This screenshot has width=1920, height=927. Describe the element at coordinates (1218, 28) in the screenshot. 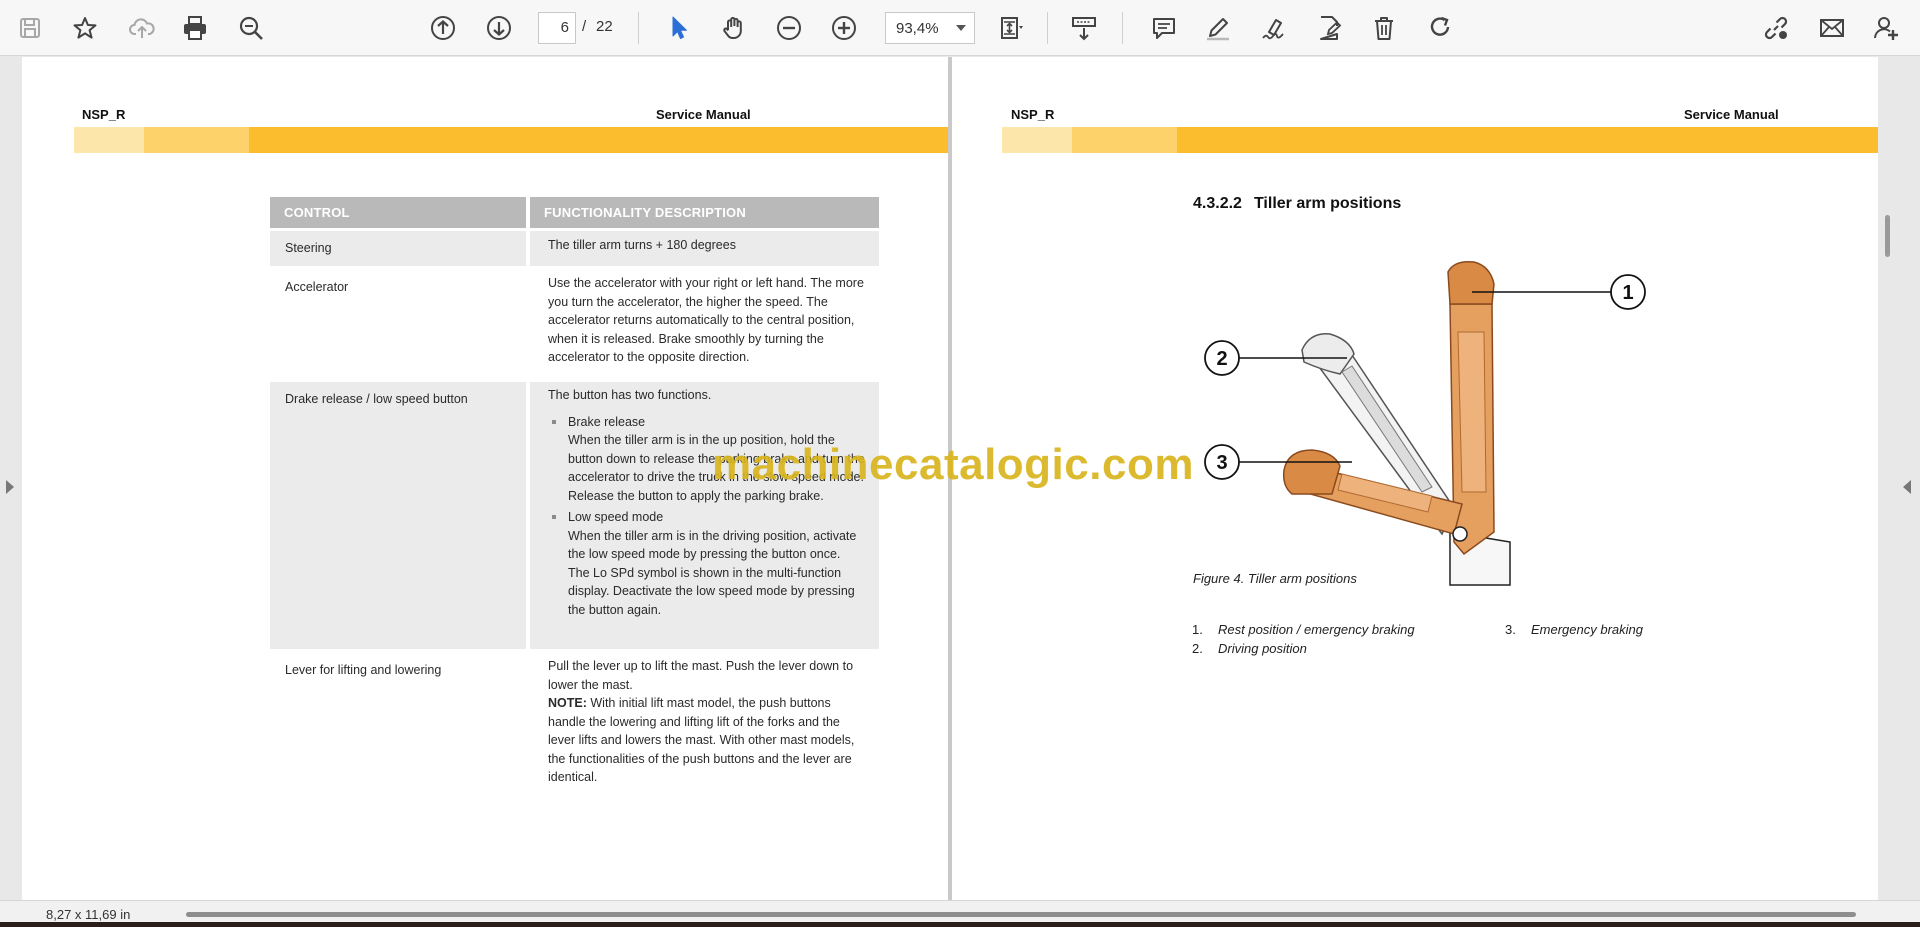

I see `pen-icon` at that location.